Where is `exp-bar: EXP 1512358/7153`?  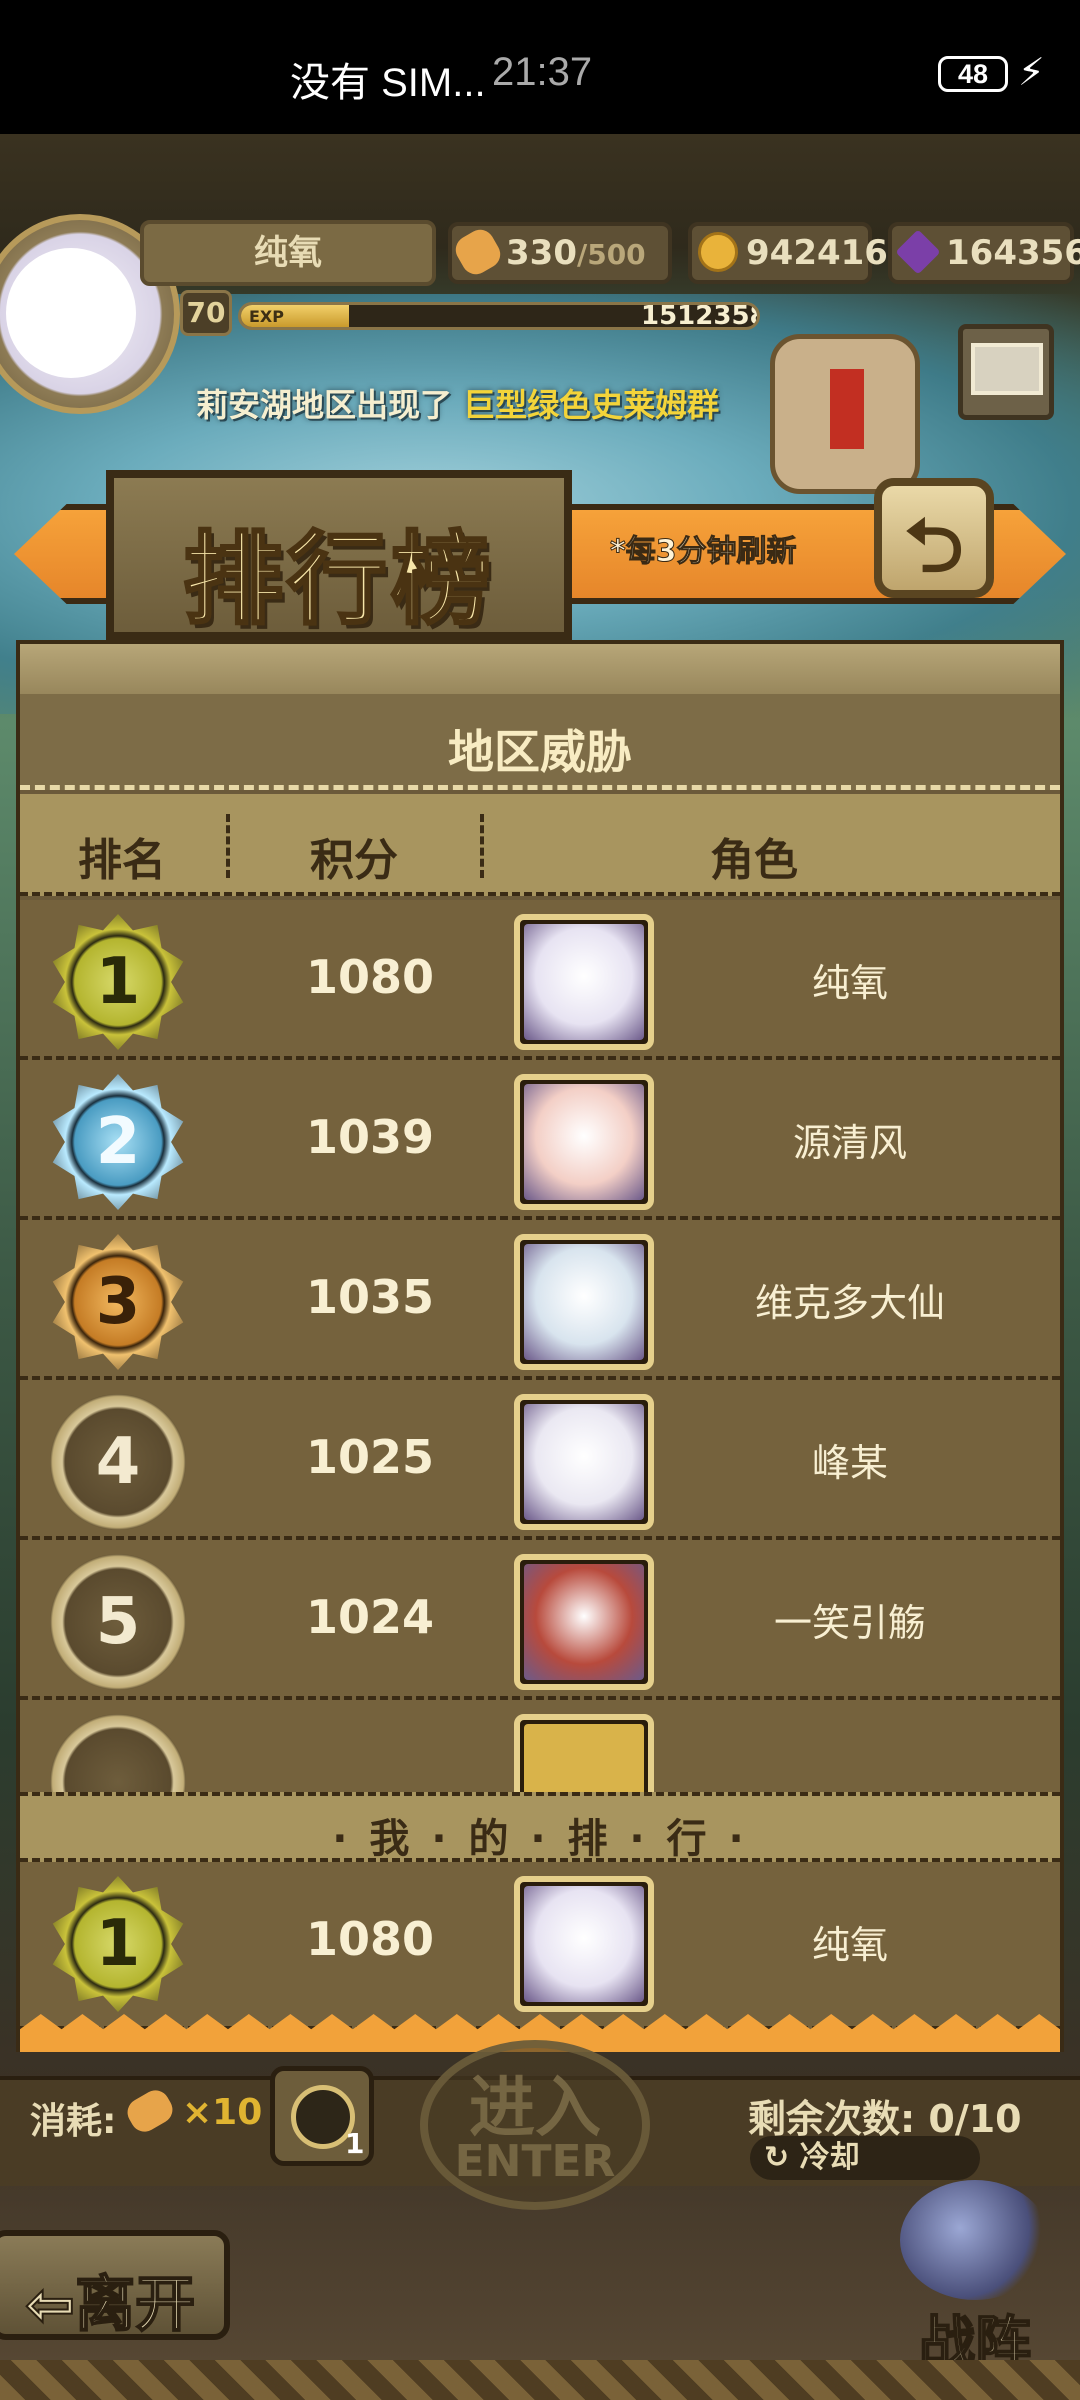 exp-bar: EXP 1512358/7153 is located at coordinates (499, 316).